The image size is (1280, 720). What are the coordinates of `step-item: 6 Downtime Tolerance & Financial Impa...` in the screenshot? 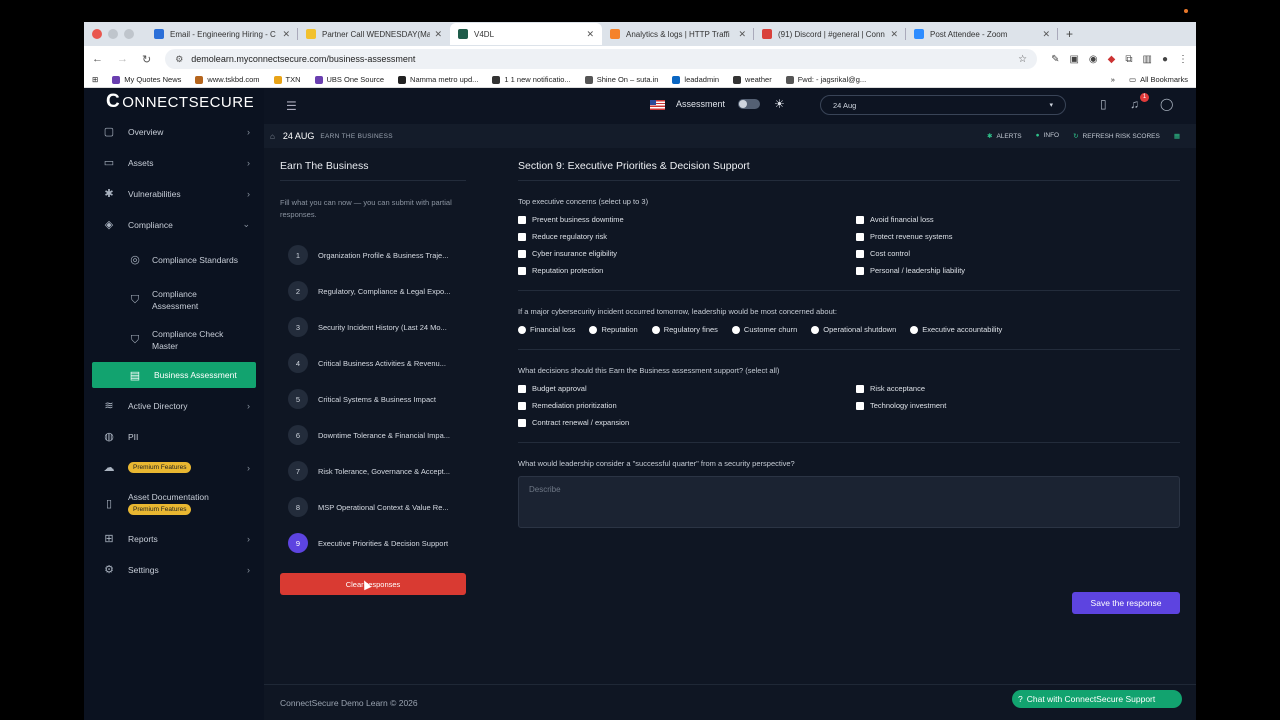 It's located at (373, 435).